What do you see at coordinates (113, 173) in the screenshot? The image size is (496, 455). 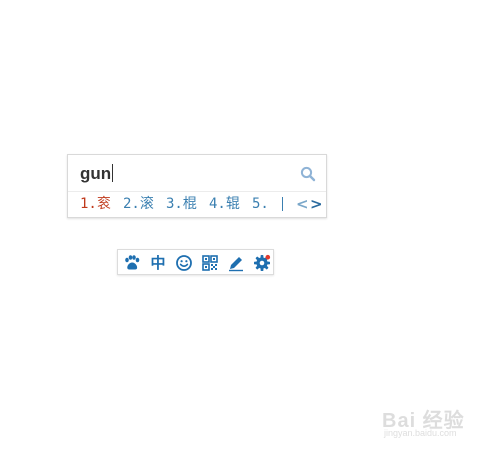 I see `text-caret` at bounding box center [113, 173].